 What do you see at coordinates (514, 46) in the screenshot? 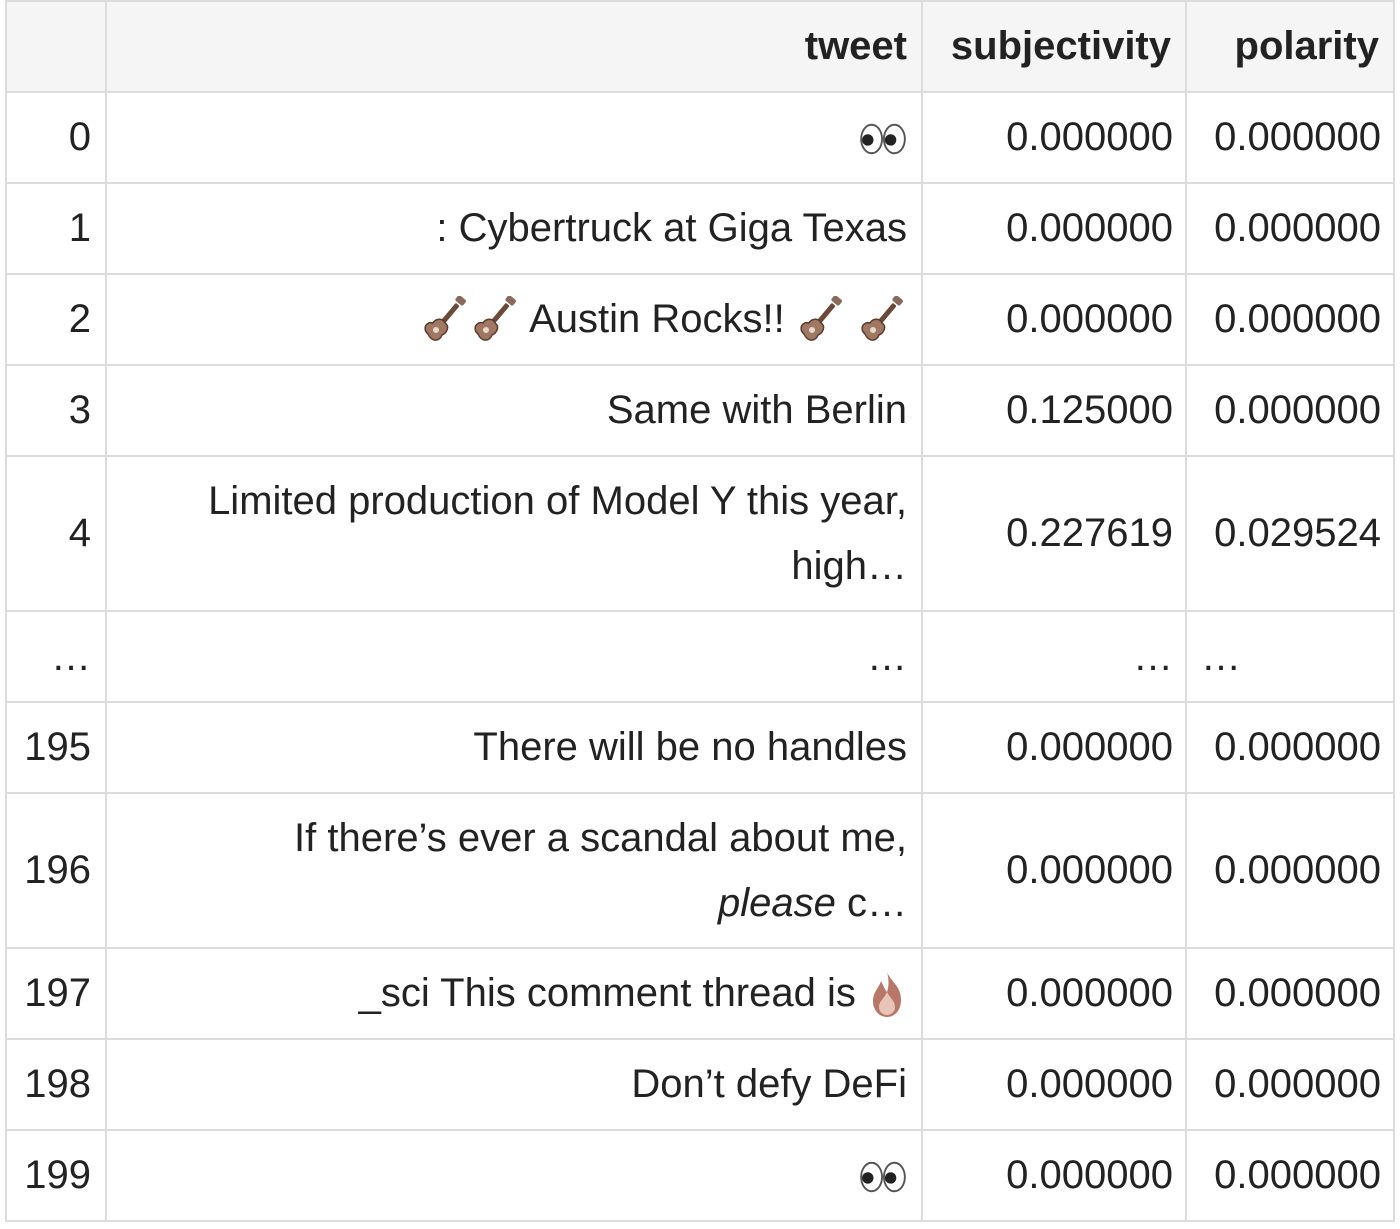
I see `tweet-header: tweet` at bounding box center [514, 46].